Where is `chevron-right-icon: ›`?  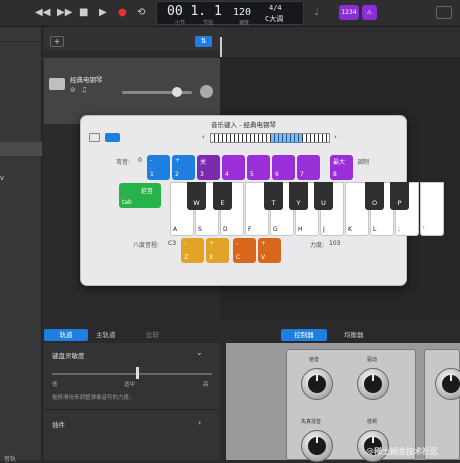 chevron-right-icon: › is located at coordinates (199, 422).